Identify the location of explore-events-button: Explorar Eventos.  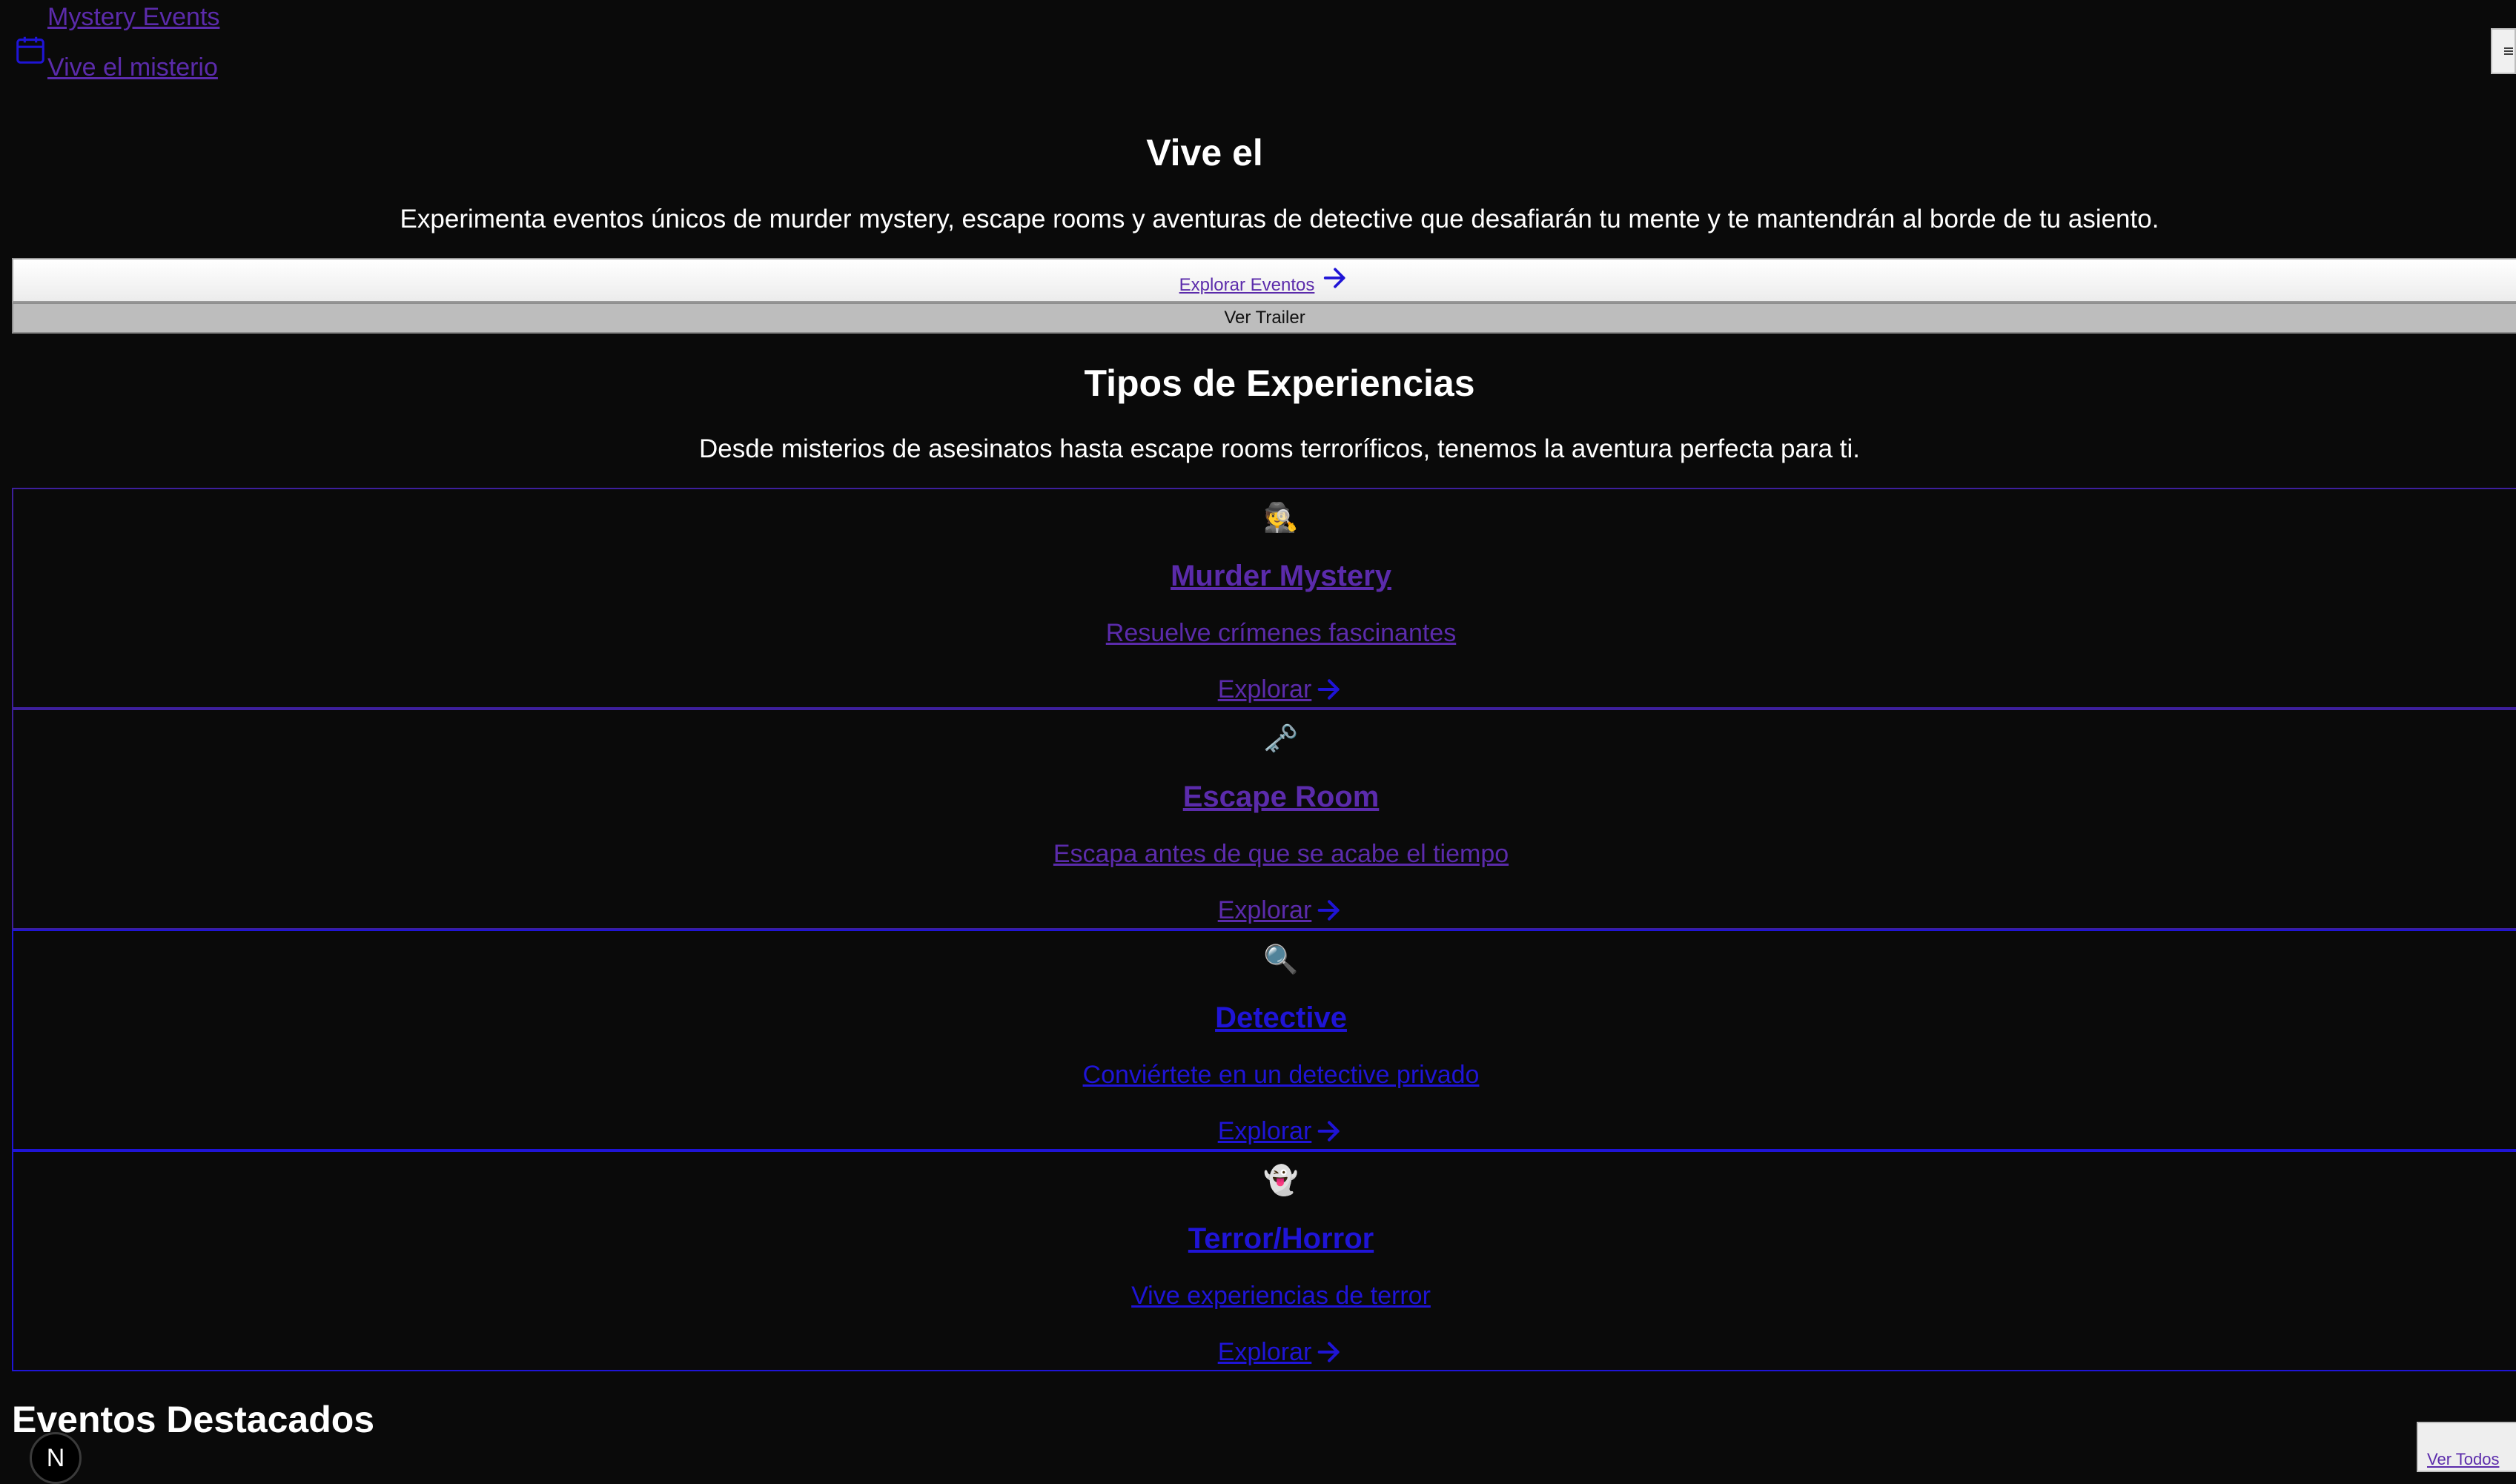
(1264, 280).